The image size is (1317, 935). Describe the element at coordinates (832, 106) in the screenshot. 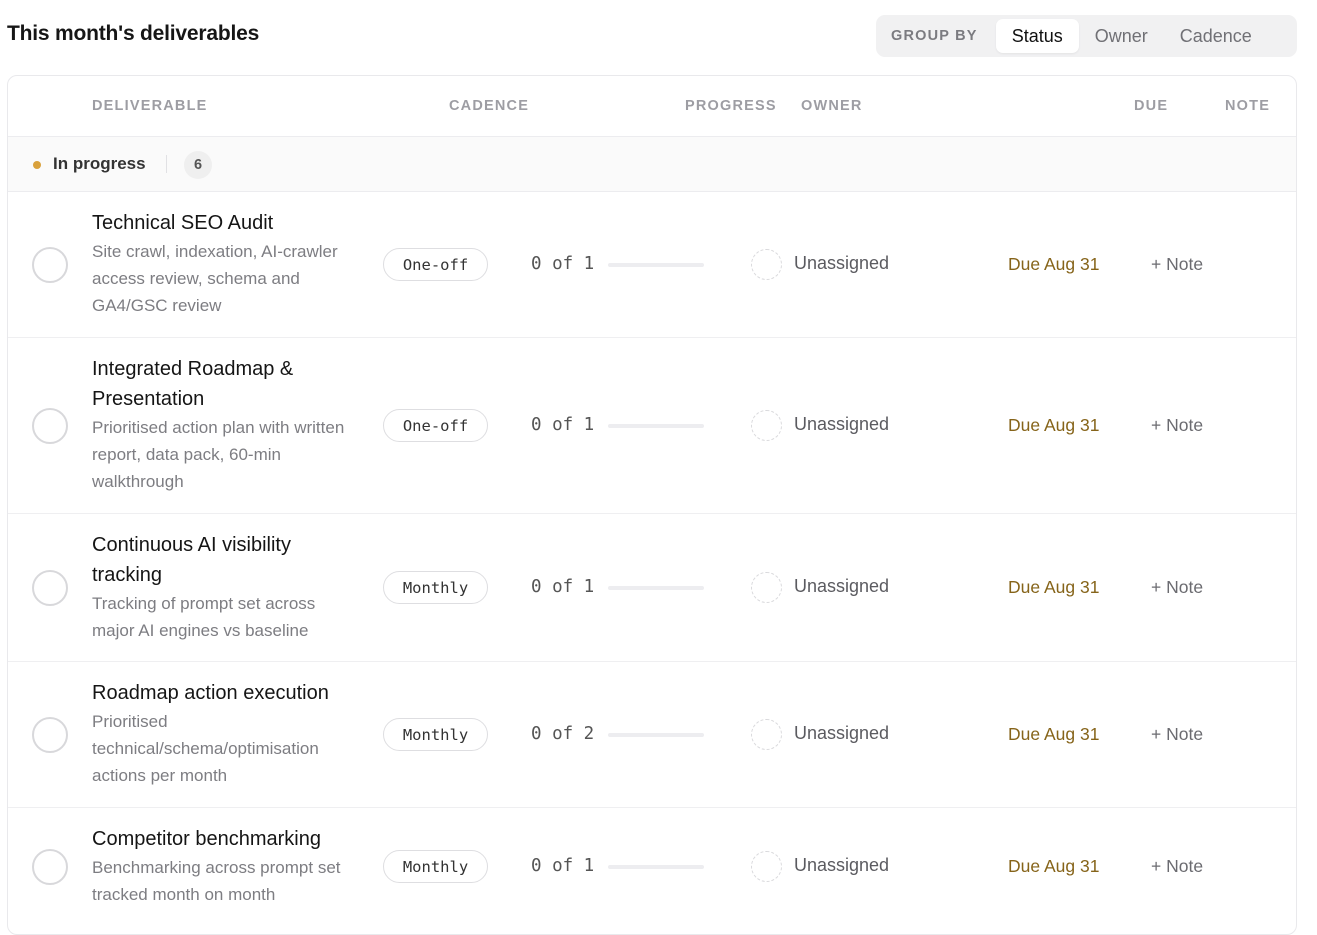

I see `column-header-owner: OWNER` at that location.